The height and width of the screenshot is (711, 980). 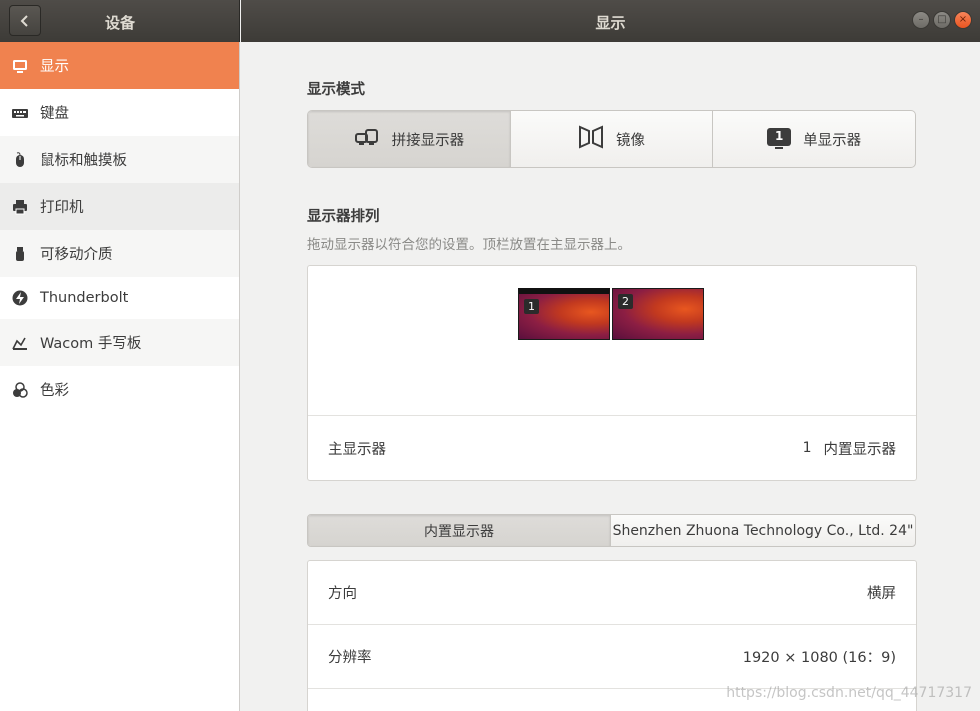 I want to click on sidebar-item-label: 鼠标和触摸板, so click(x=83, y=161).